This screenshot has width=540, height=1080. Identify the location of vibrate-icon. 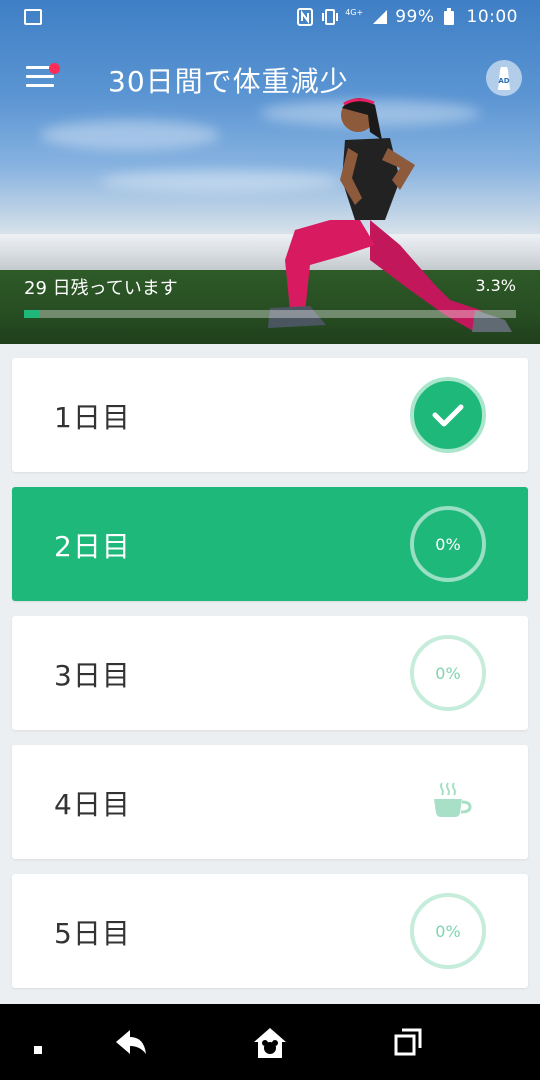
(330, 17).